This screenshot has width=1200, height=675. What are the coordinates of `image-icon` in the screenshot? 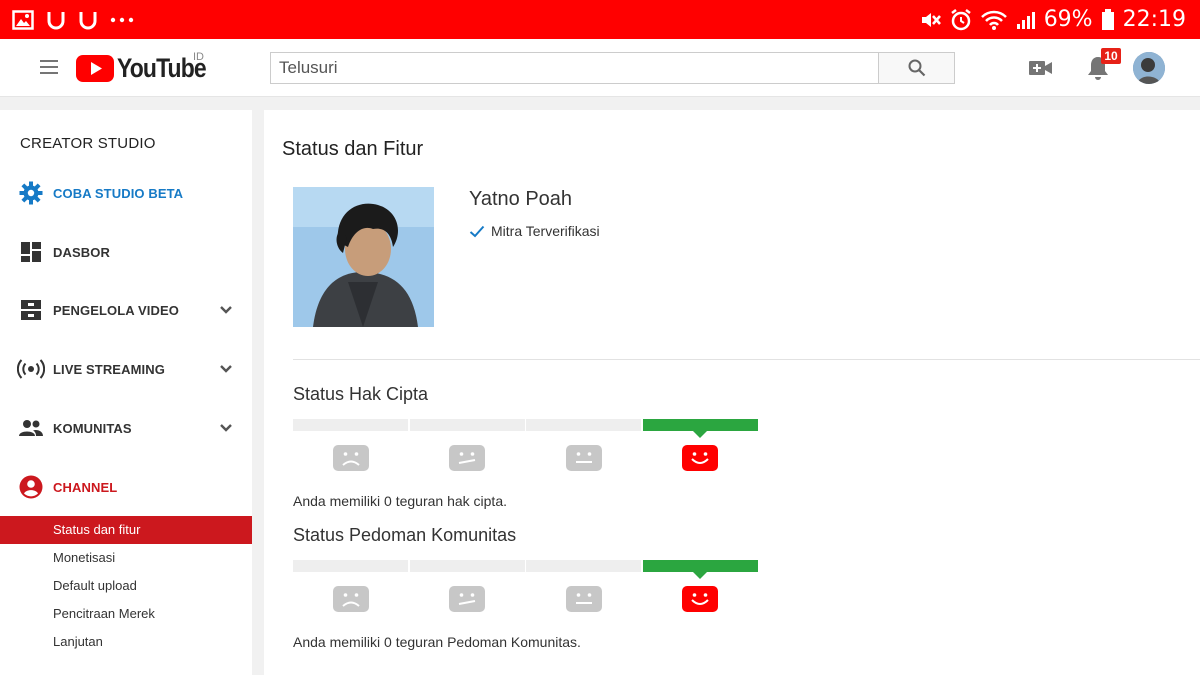 It's located at (23, 19).